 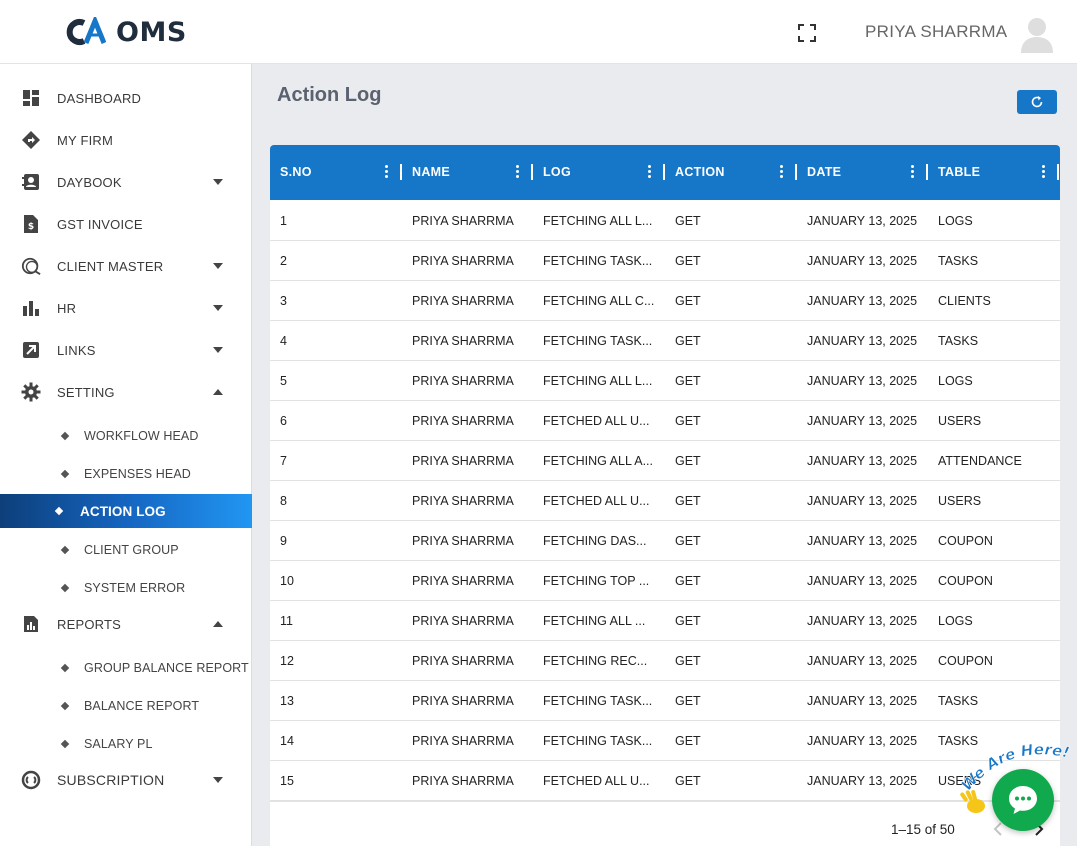 I want to click on client-master-icon, so click(x=31, y=266).